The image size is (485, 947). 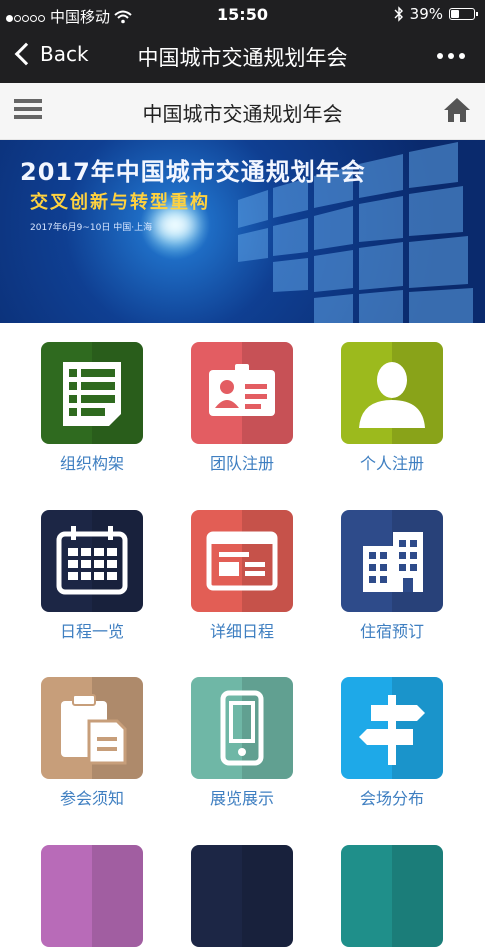 What do you see at coordinates (440, 56) in the screenshot?
I see `more-dots-icon` at bounding box center [440, 56].